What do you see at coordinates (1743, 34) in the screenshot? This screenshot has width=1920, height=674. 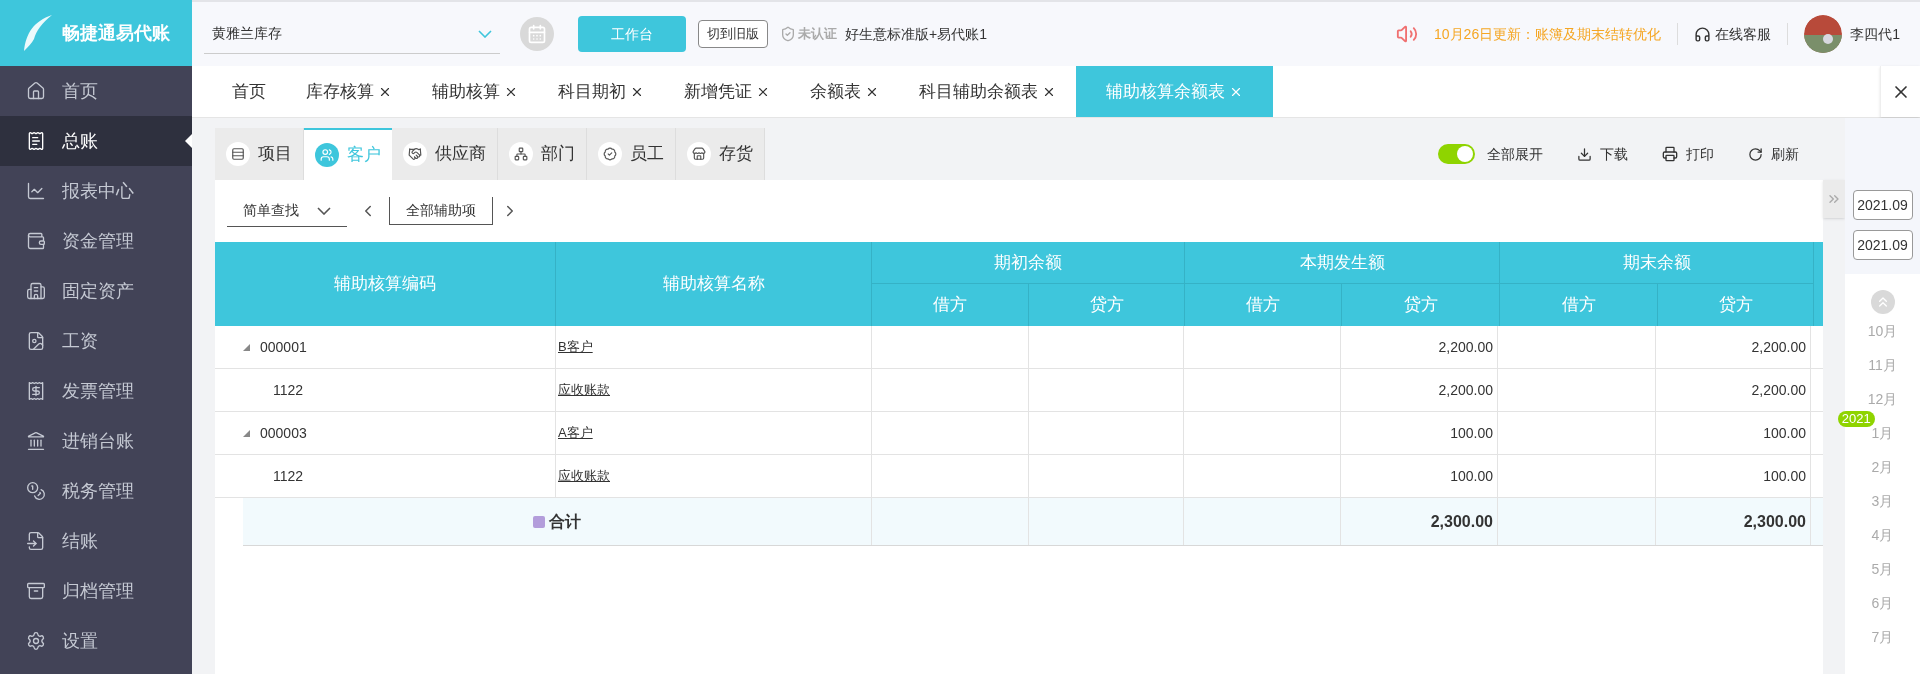 I see `support-link: 在线客服` at bounding box center [1743, 34].